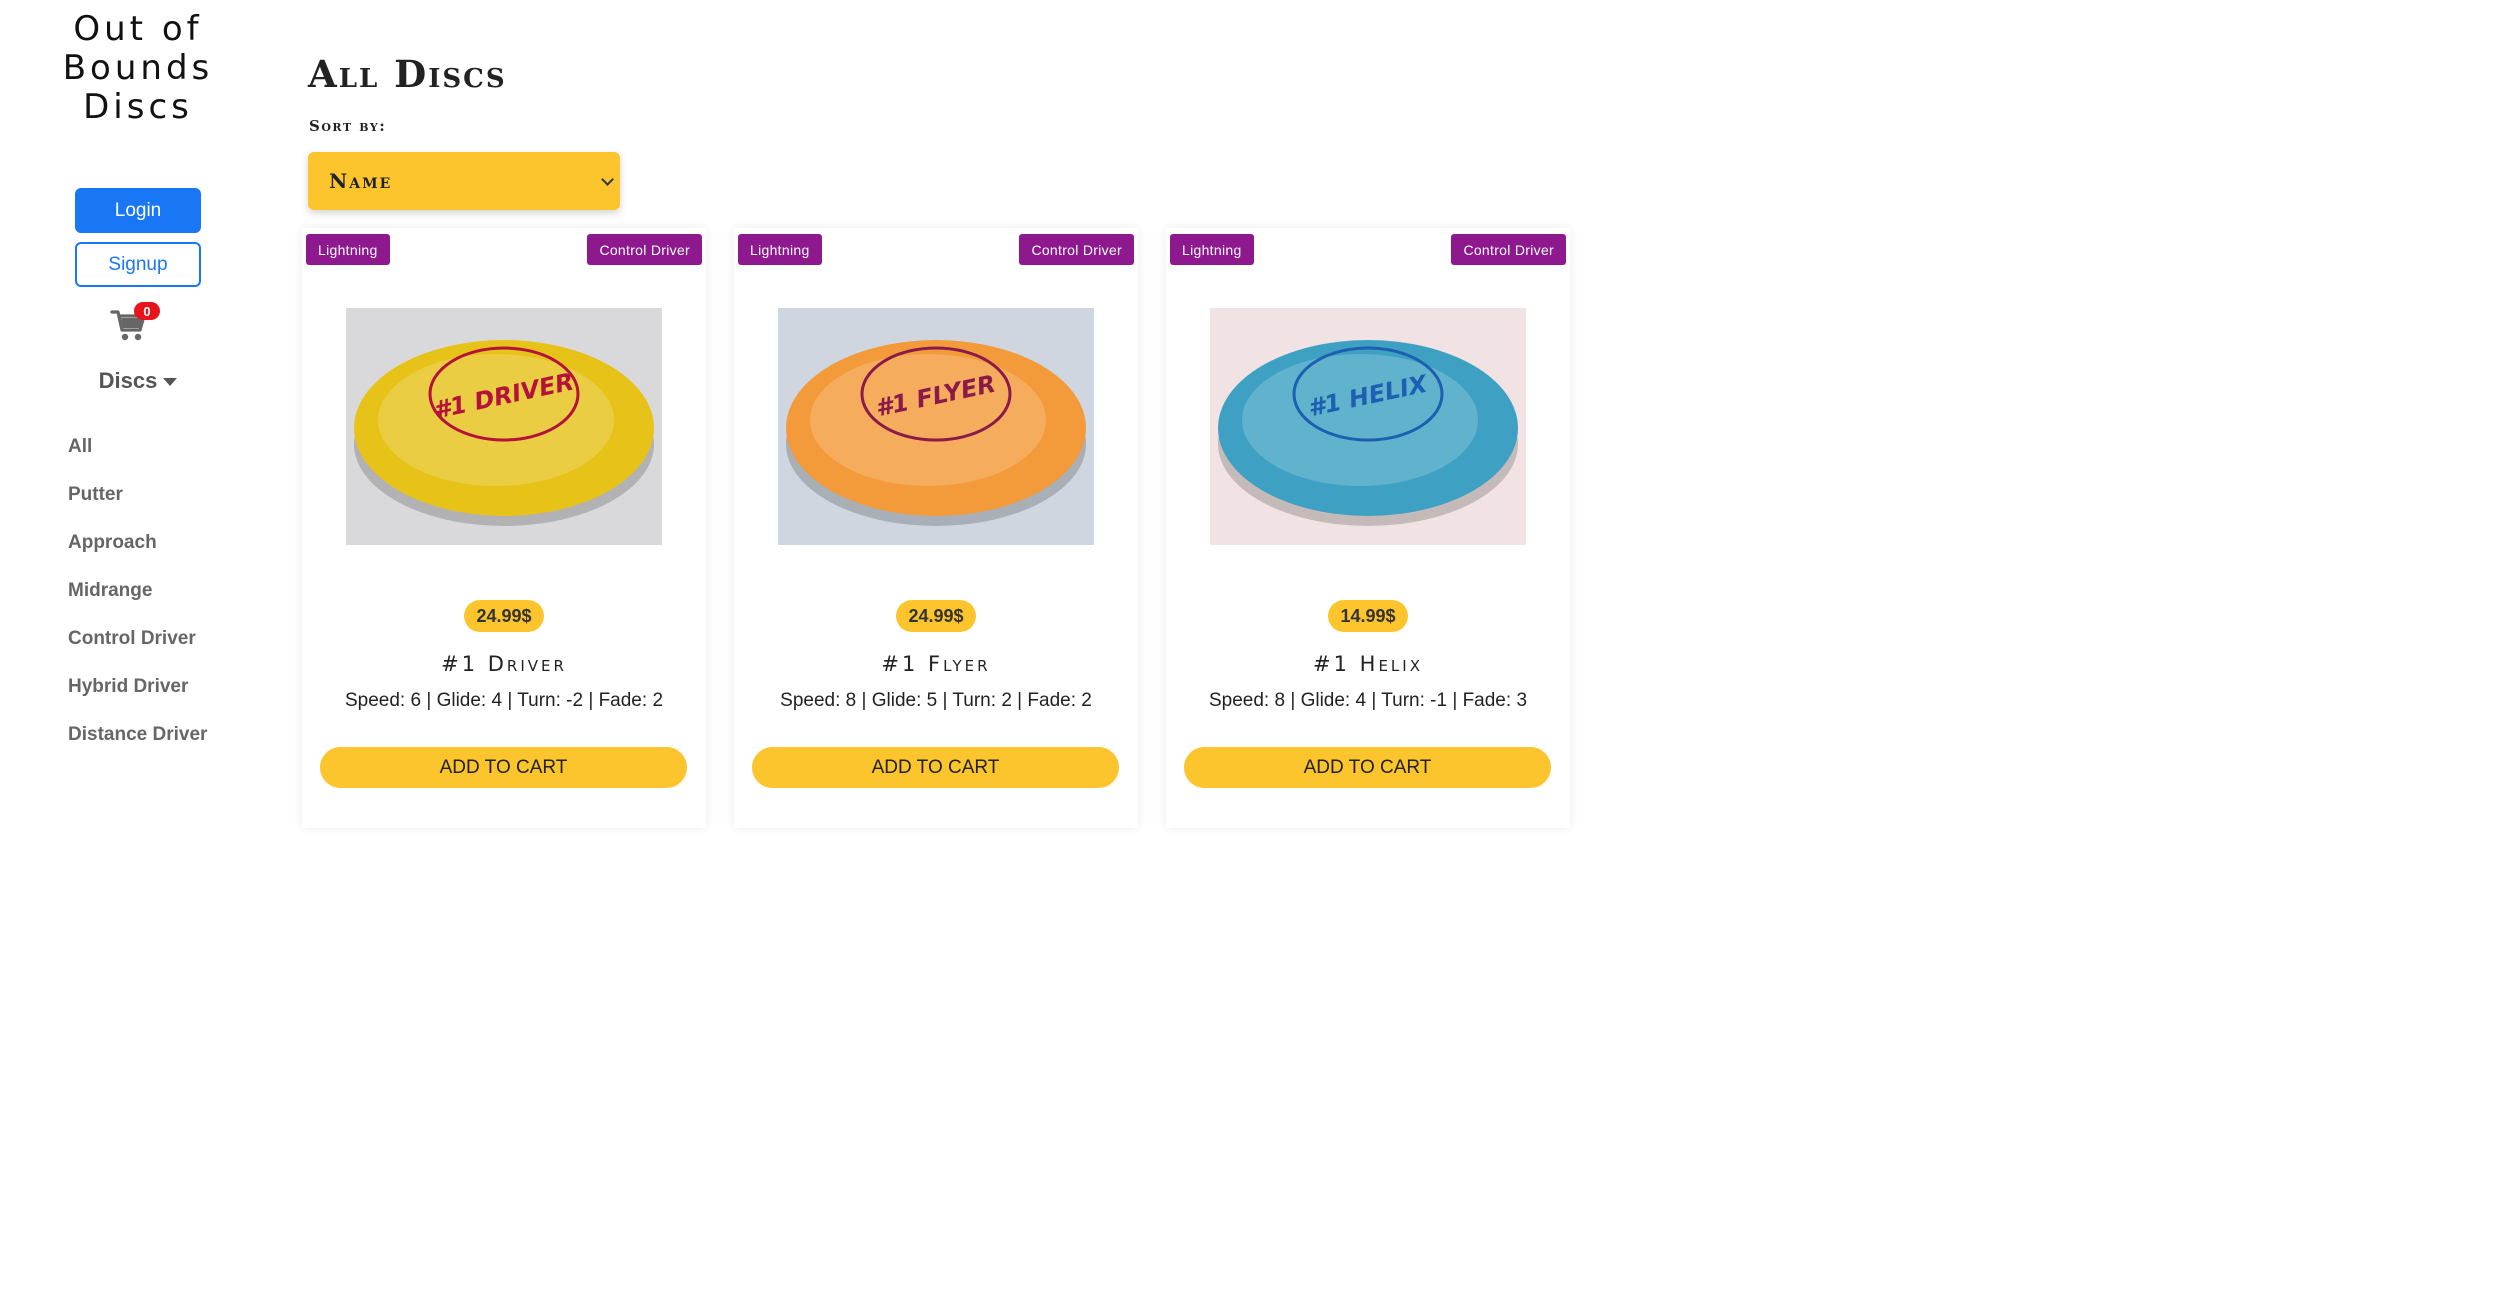  I want to click on discs-toggle-label: Discs, so click(128, 380).